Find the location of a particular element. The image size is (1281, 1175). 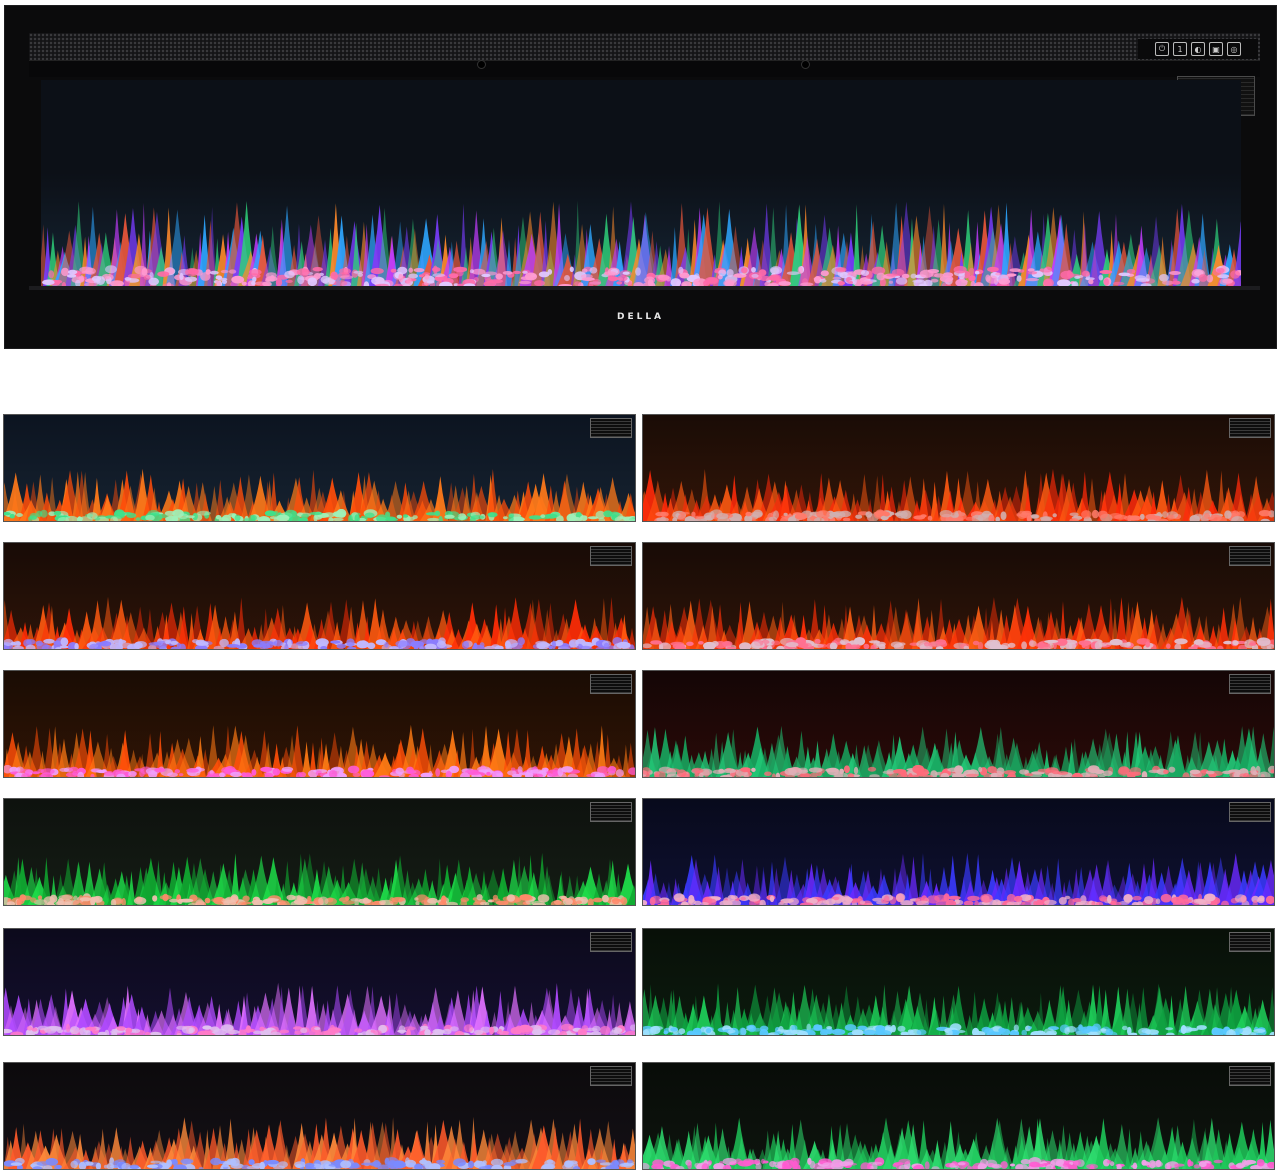

timer-icon: 1 is located at coordinates (1180, 49).